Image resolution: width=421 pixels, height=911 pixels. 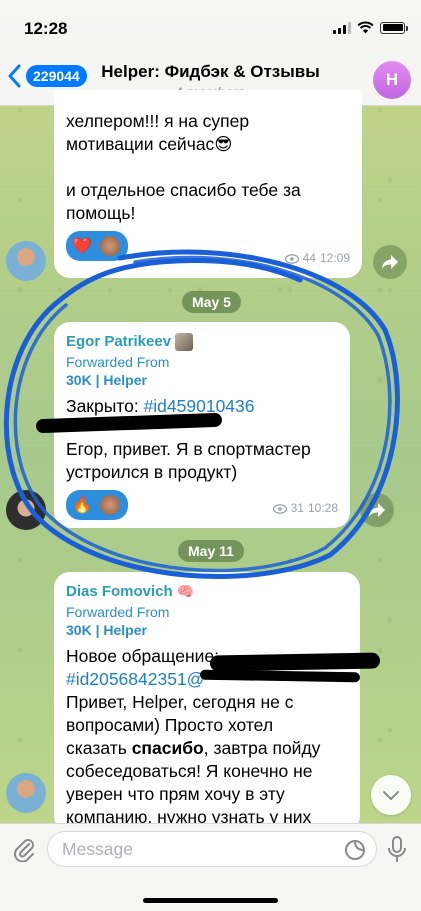 What do you see at coordinates (305, 508) in the screenshot?
I see `message-meta: 31 10:28` at bounding box center [305, 508].